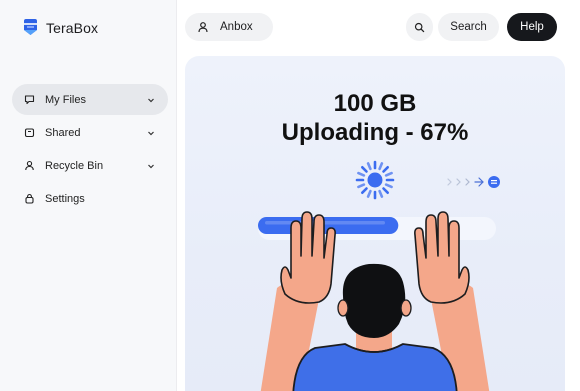 This screenshot has height=391, width=580. I want to click on search-icon, so click(419, 27).